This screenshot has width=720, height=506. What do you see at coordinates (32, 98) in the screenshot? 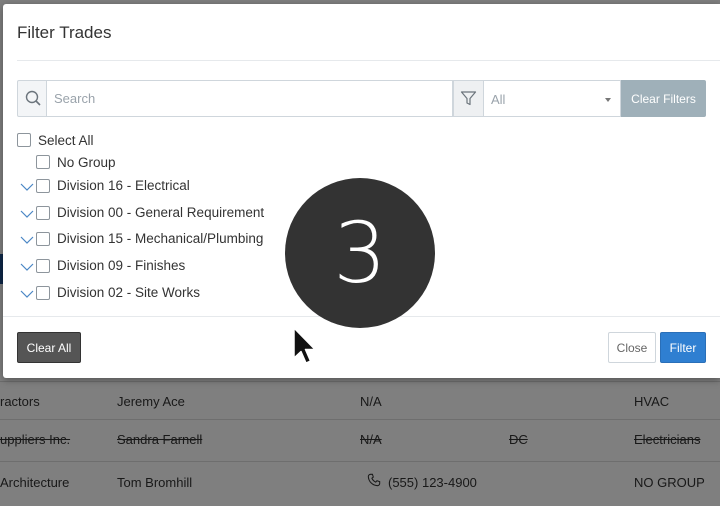
I see `search-icon` at bounding box center [32, 98].